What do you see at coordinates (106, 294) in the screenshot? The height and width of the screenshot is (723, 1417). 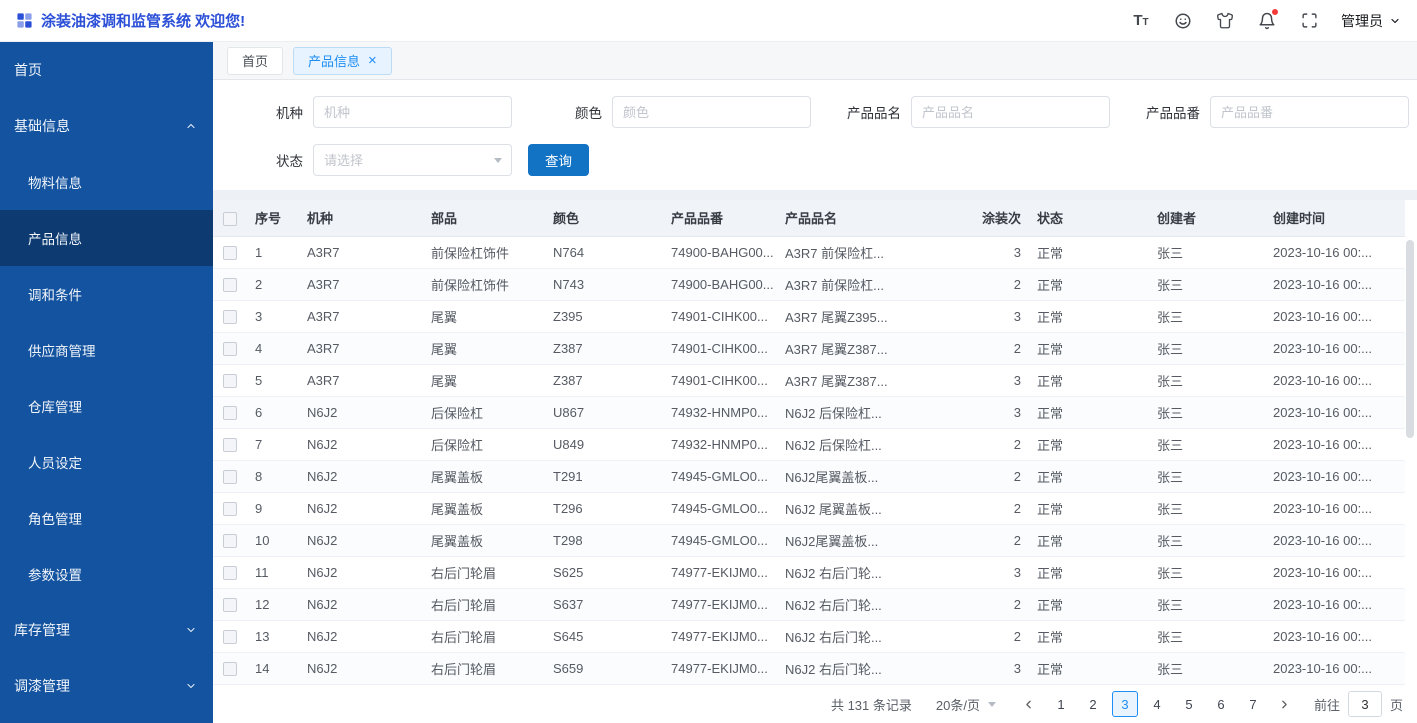 I see `sidebar-item-4: 调和条件` at bounding box center [106, 294].